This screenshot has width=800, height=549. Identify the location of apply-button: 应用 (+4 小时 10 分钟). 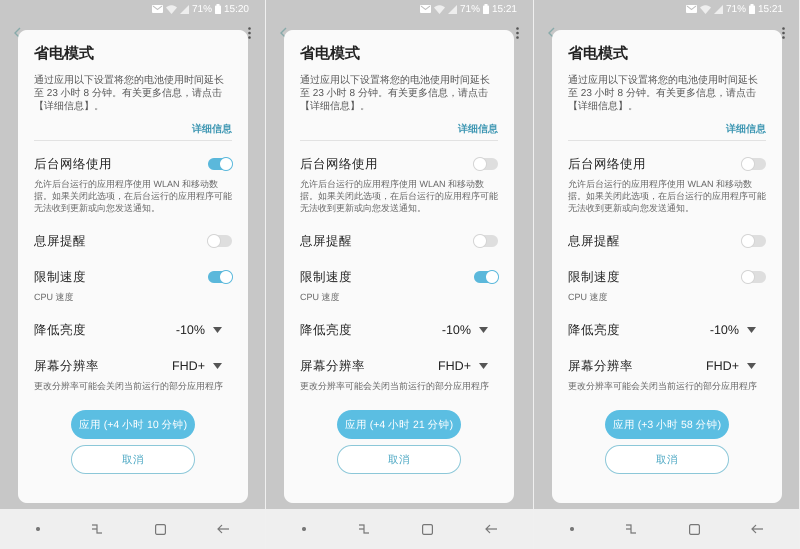
(133, 424).